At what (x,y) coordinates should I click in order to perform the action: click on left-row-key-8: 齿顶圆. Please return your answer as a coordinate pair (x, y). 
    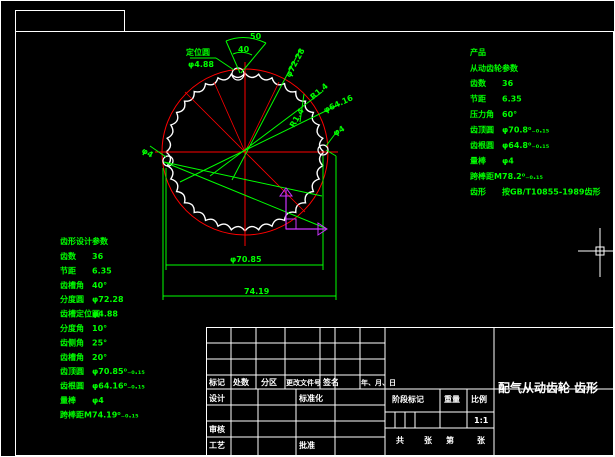
    Looking at the image, I should click on (72, 371).